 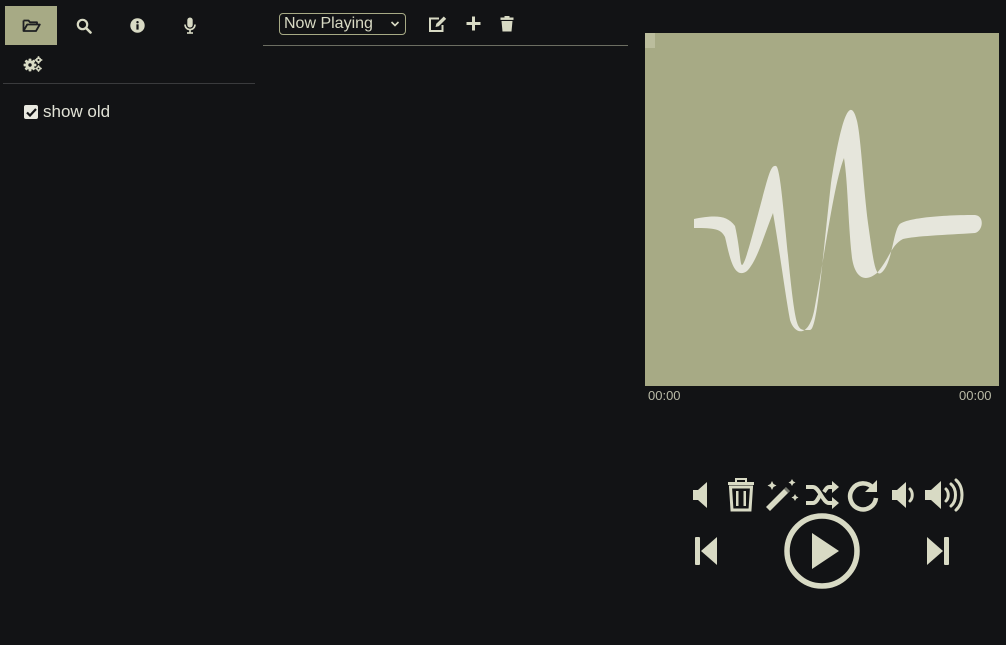 I want to click on tab-search, so click(x=84, y=25).